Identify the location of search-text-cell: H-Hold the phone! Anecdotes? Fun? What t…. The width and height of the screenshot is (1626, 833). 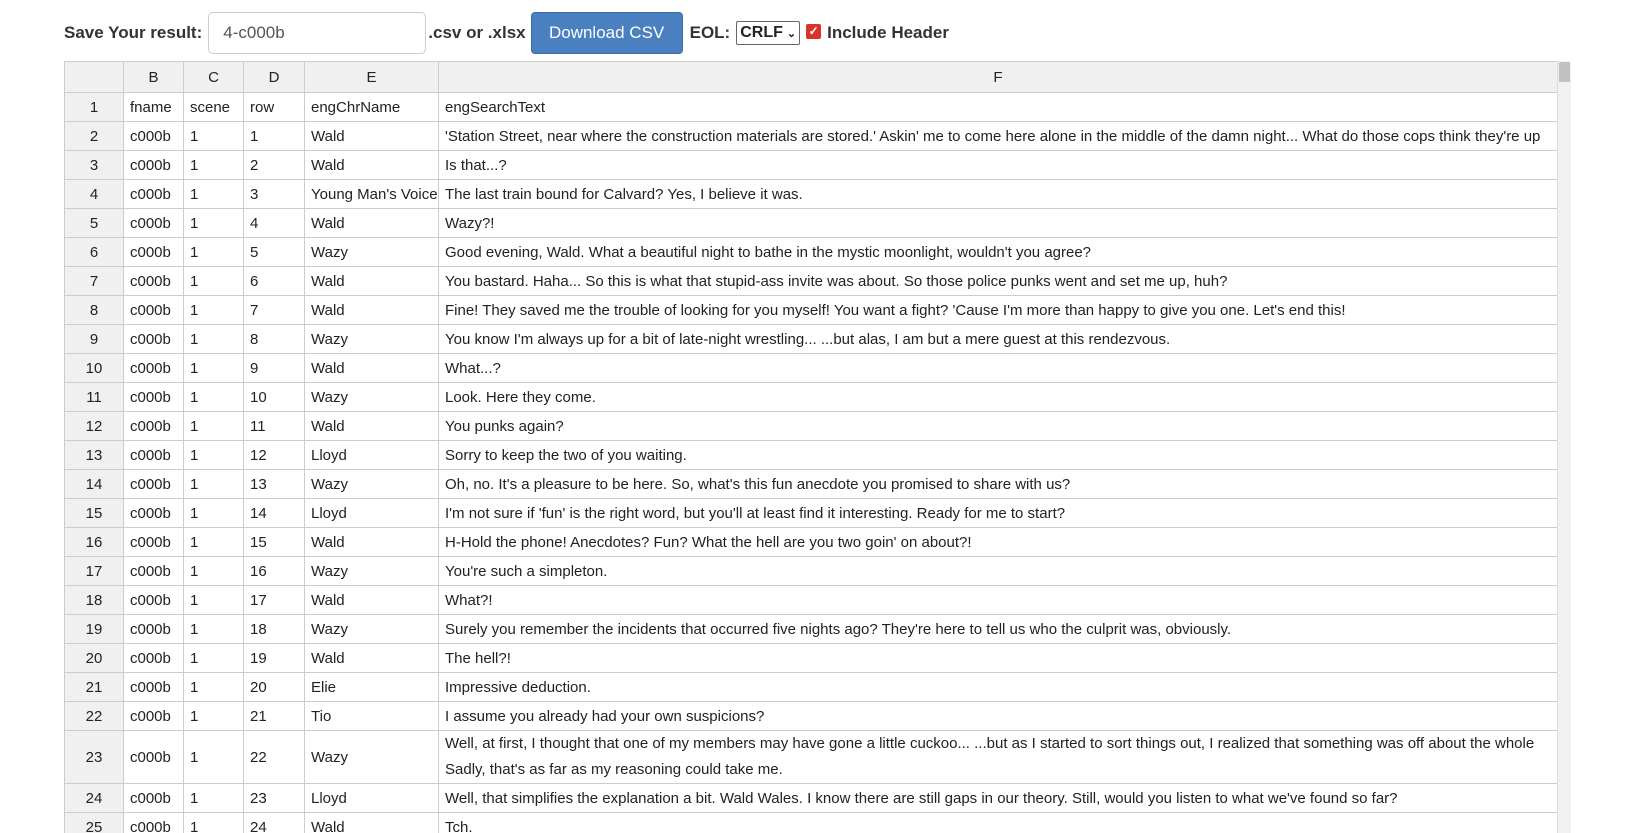
(998, 542).